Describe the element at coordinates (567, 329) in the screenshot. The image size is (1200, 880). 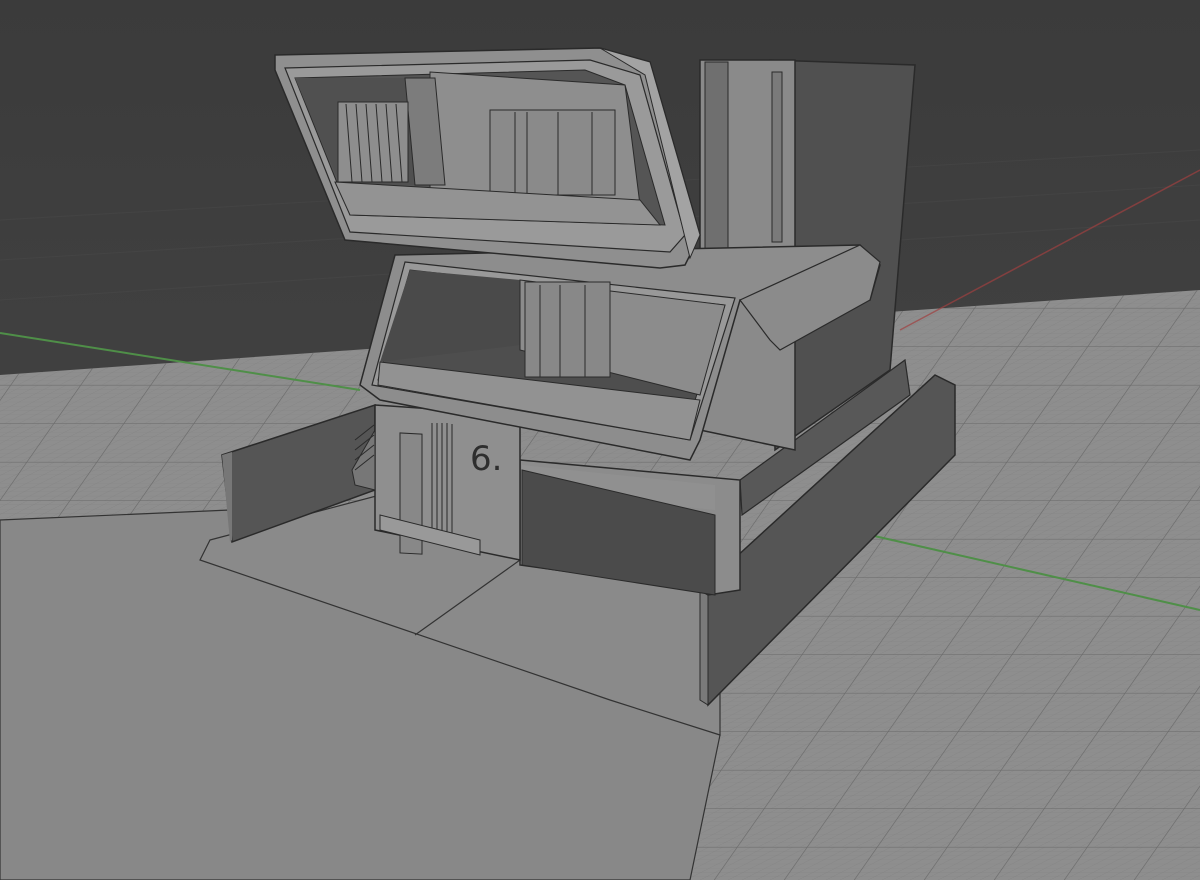
I see `first-floor-window` at that location.